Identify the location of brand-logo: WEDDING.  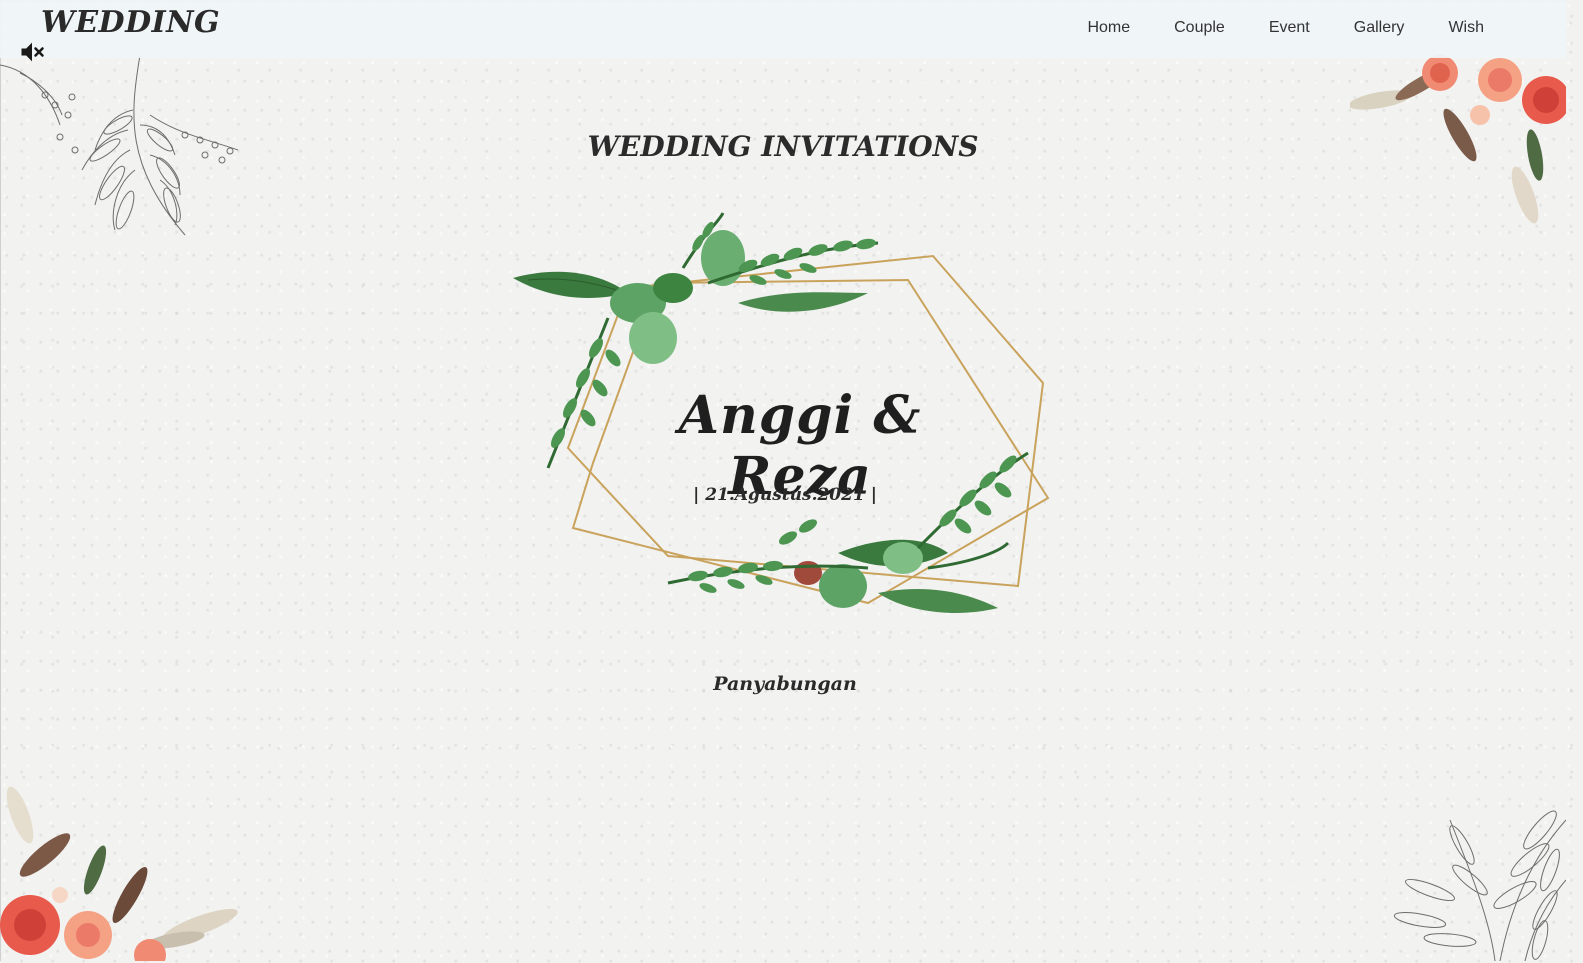
(130, 22).